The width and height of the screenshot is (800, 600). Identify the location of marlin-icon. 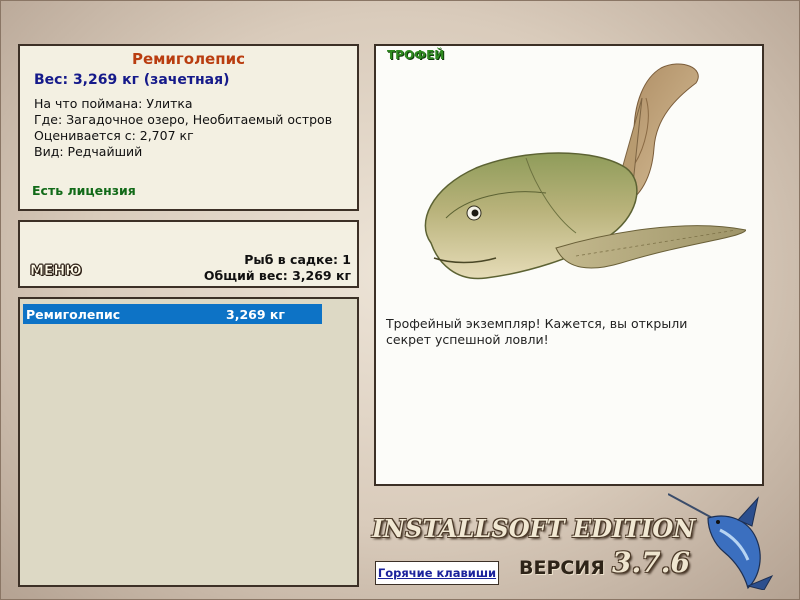
(721, 541).